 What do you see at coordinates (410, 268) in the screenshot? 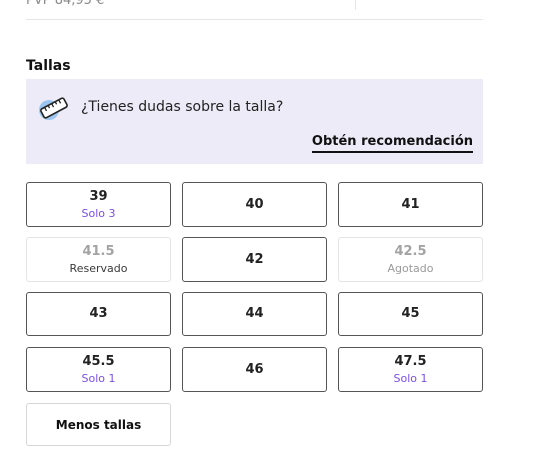
I see `size-stock-note: Agotado` at bounding box center [410, 268].